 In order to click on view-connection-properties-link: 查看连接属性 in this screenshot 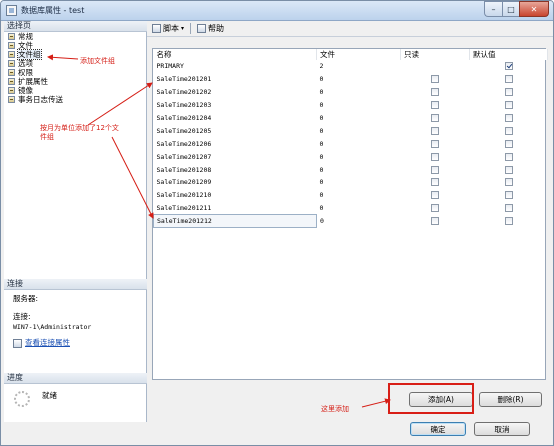, I will do `click(47, 343)`.